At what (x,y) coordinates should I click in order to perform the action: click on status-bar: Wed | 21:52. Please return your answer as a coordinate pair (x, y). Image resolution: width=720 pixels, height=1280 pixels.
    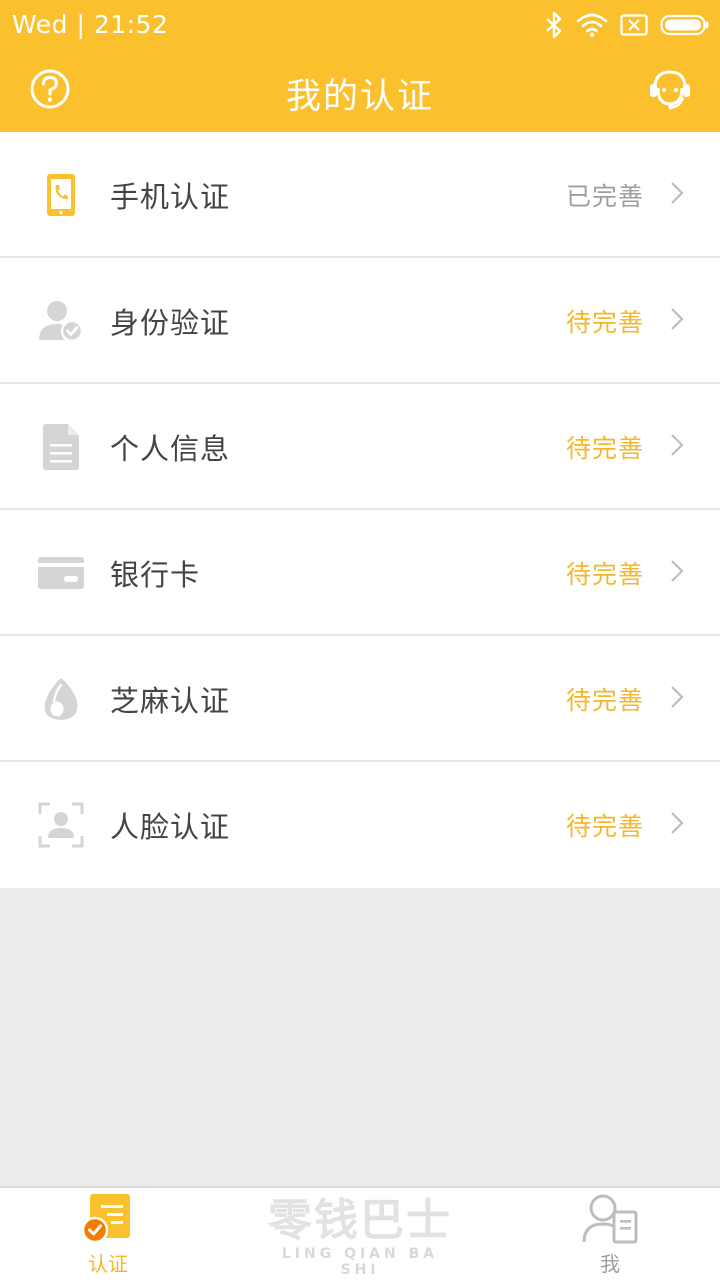
    Looking at the image, I should click on (360, 25).